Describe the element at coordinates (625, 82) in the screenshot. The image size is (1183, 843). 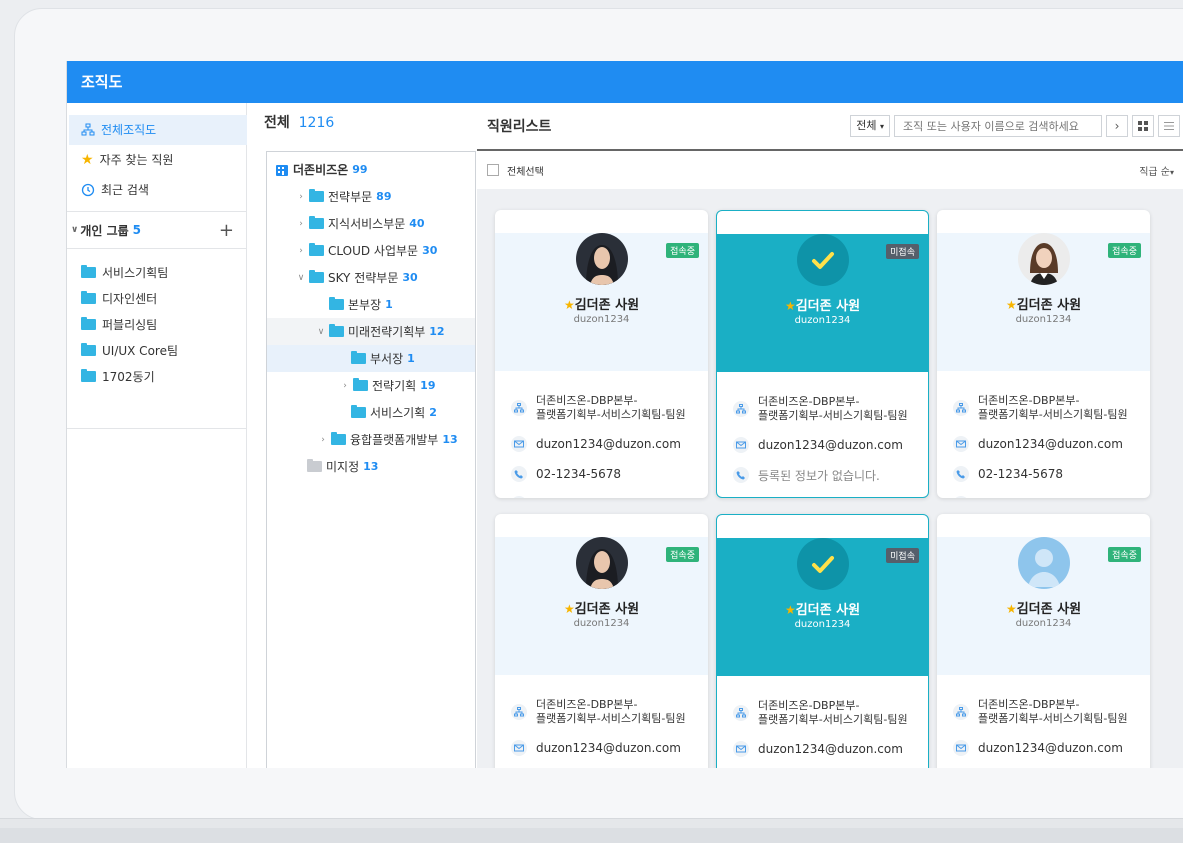
I see `app-title: 조직도` at that location.